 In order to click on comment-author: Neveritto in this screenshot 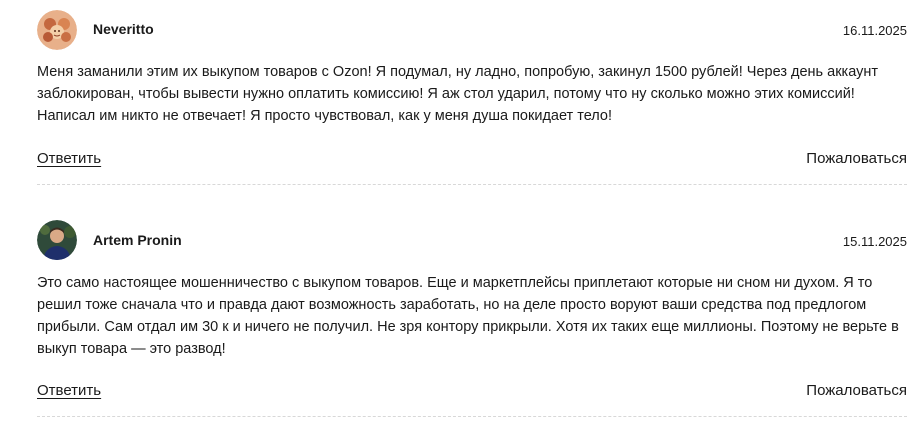, I will do `click(123, 29)`.